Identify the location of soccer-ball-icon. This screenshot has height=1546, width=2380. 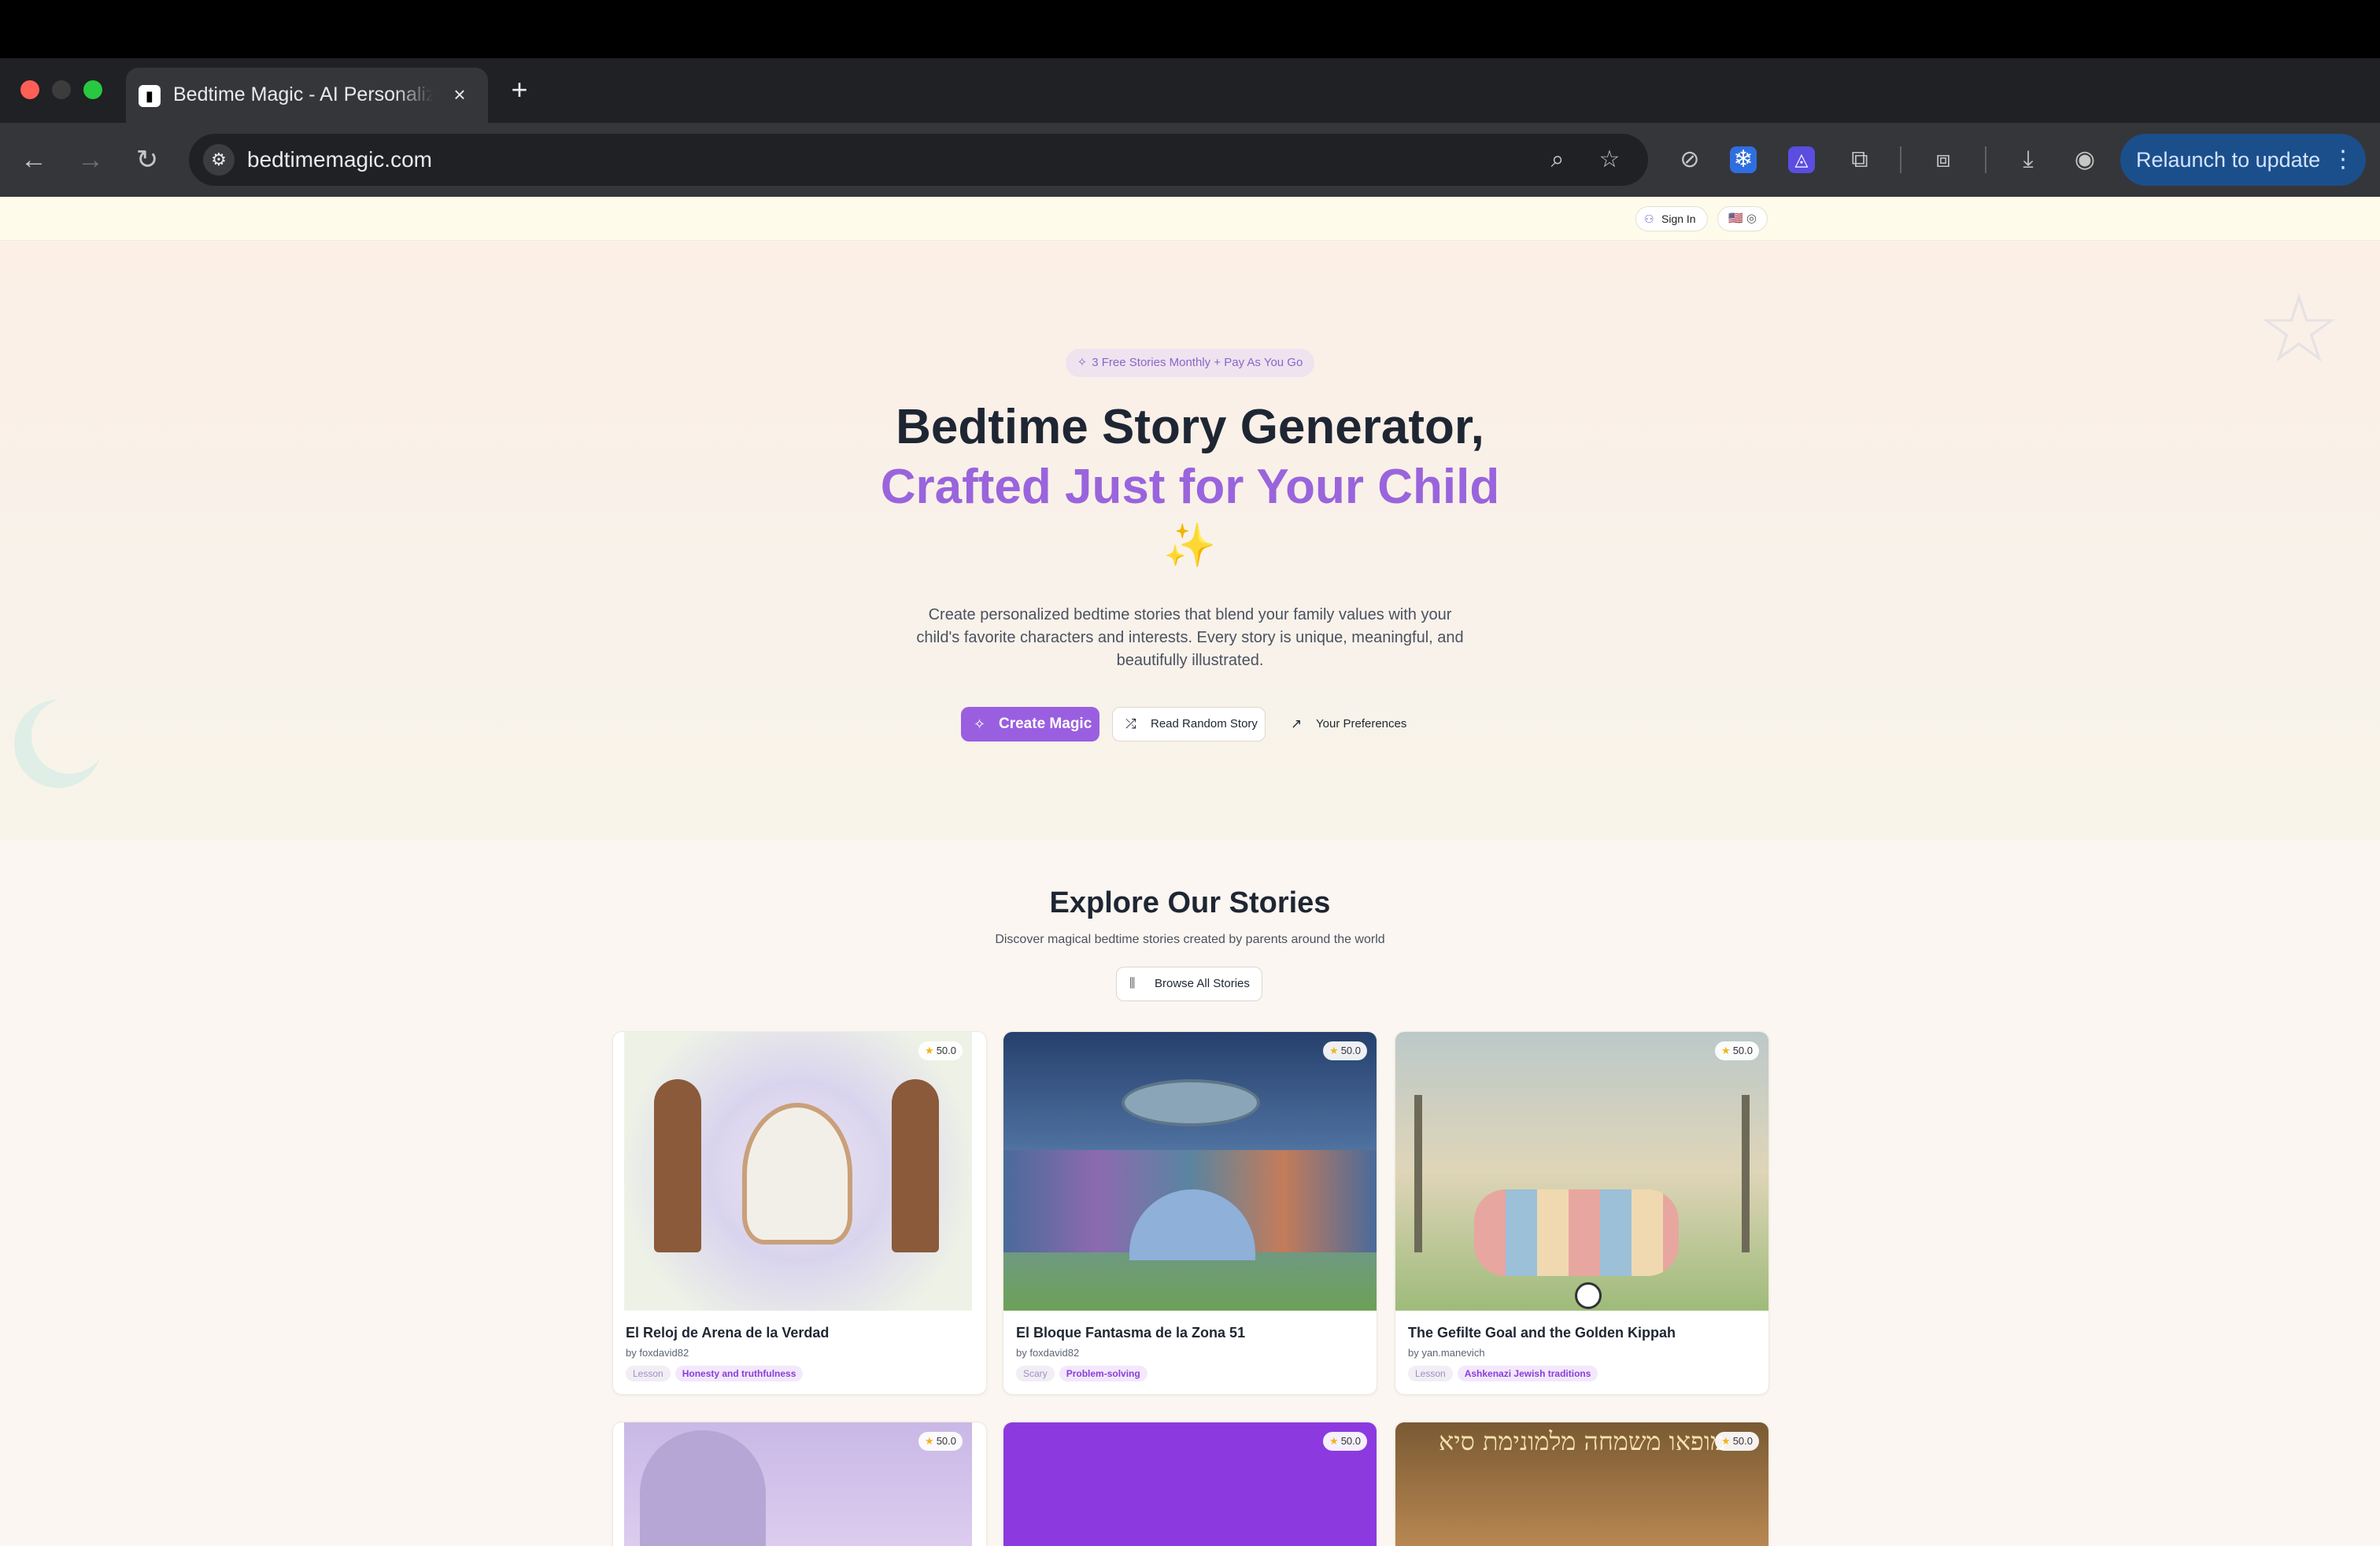
(1588, 1295).